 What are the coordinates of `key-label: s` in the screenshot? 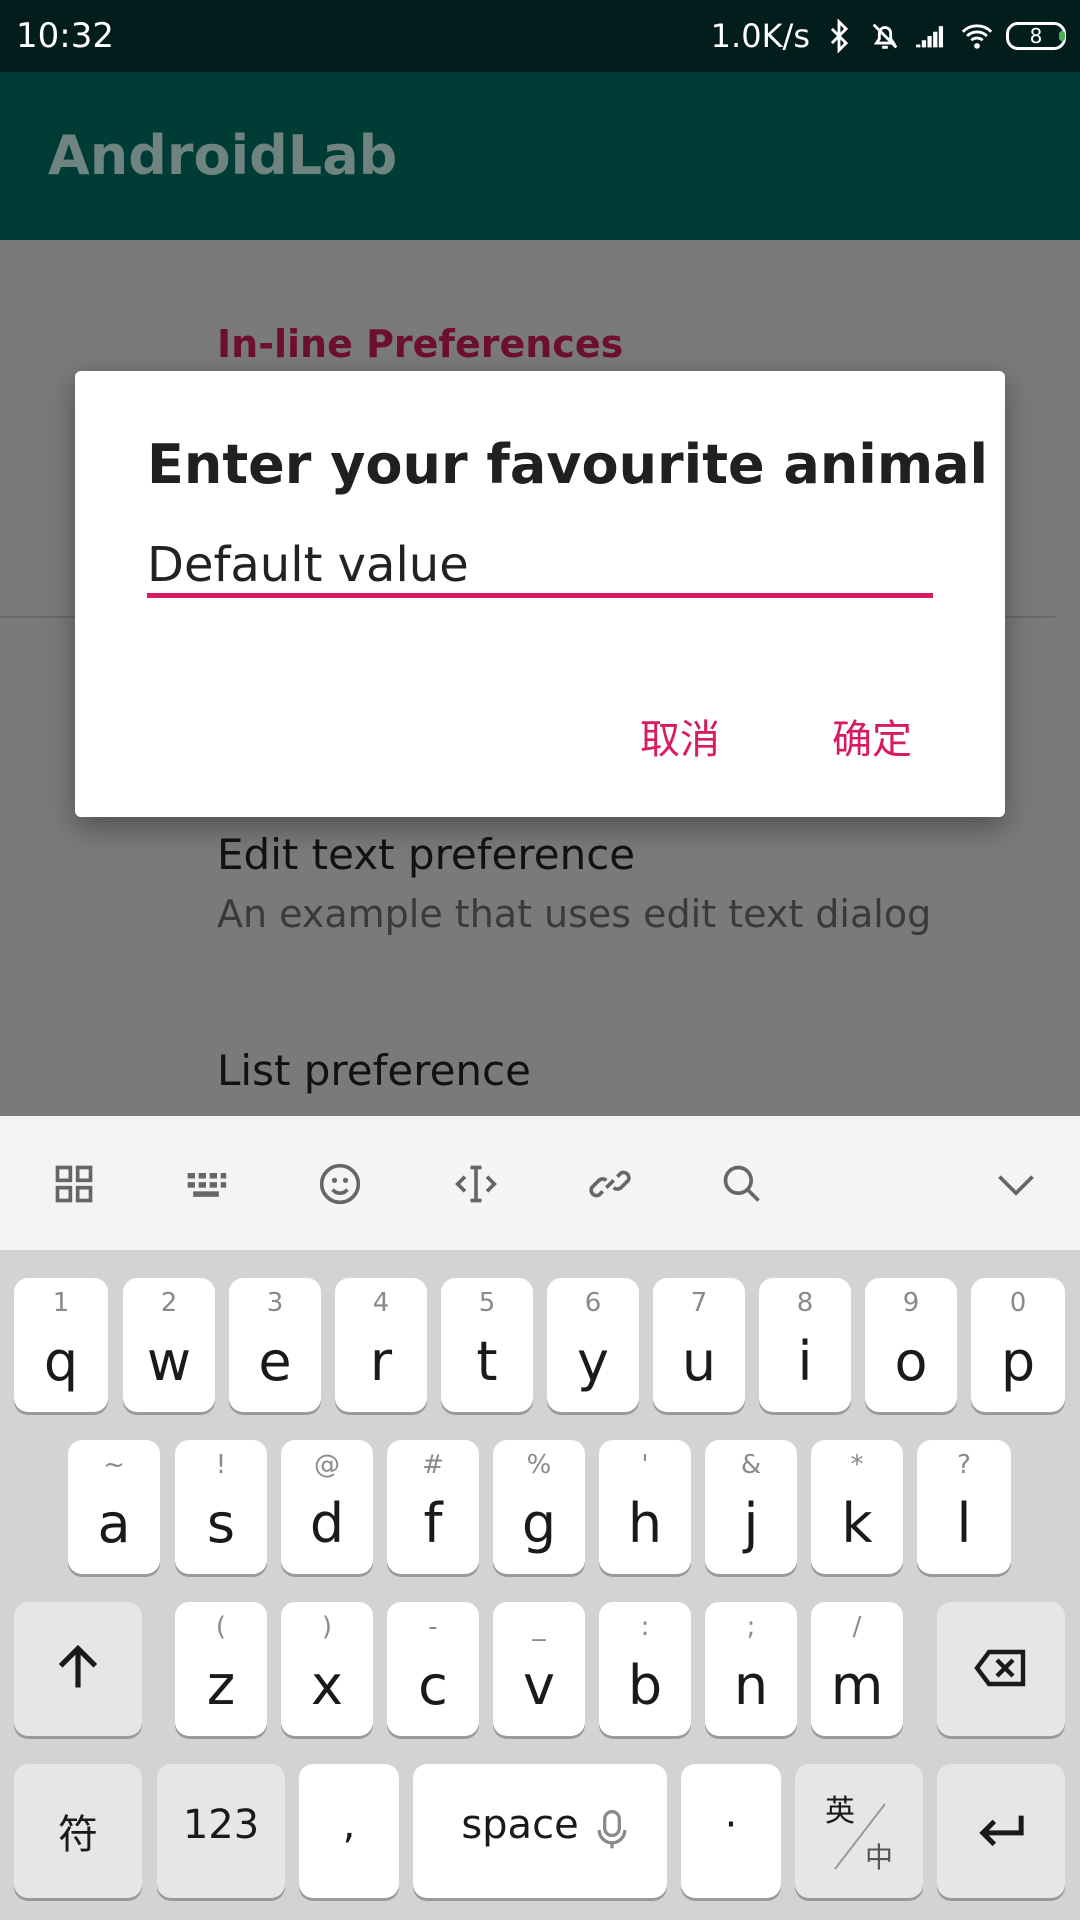 It's located at (221, 1523).